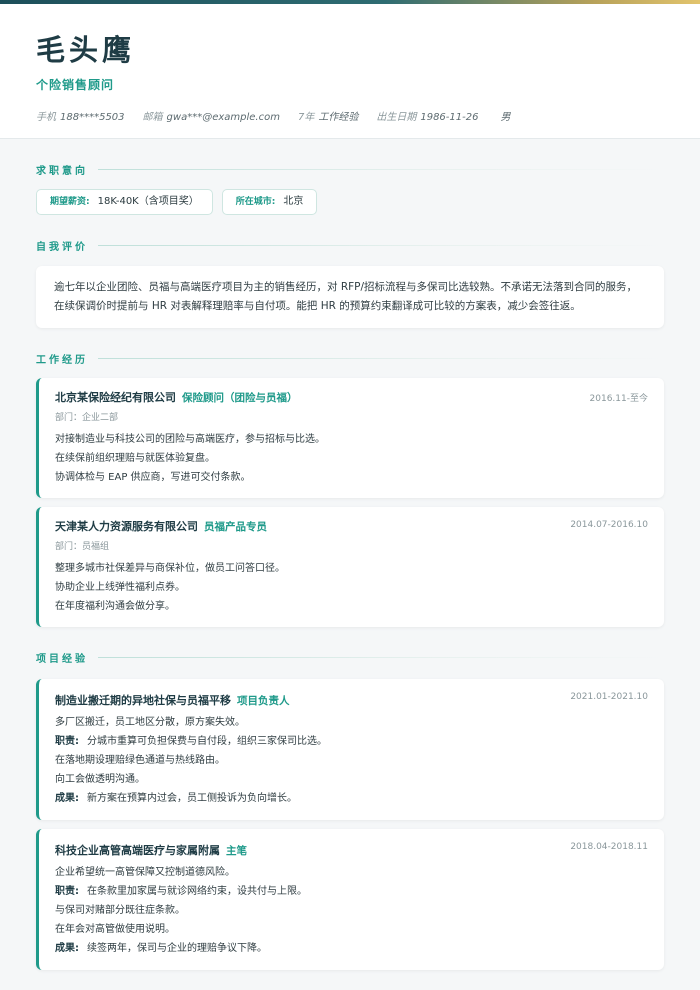  Describe the element at coordinates (140, 760) in the screenshot. I see `list-item: 在落地期设理赔绿色通道与热线路由。` at that location.